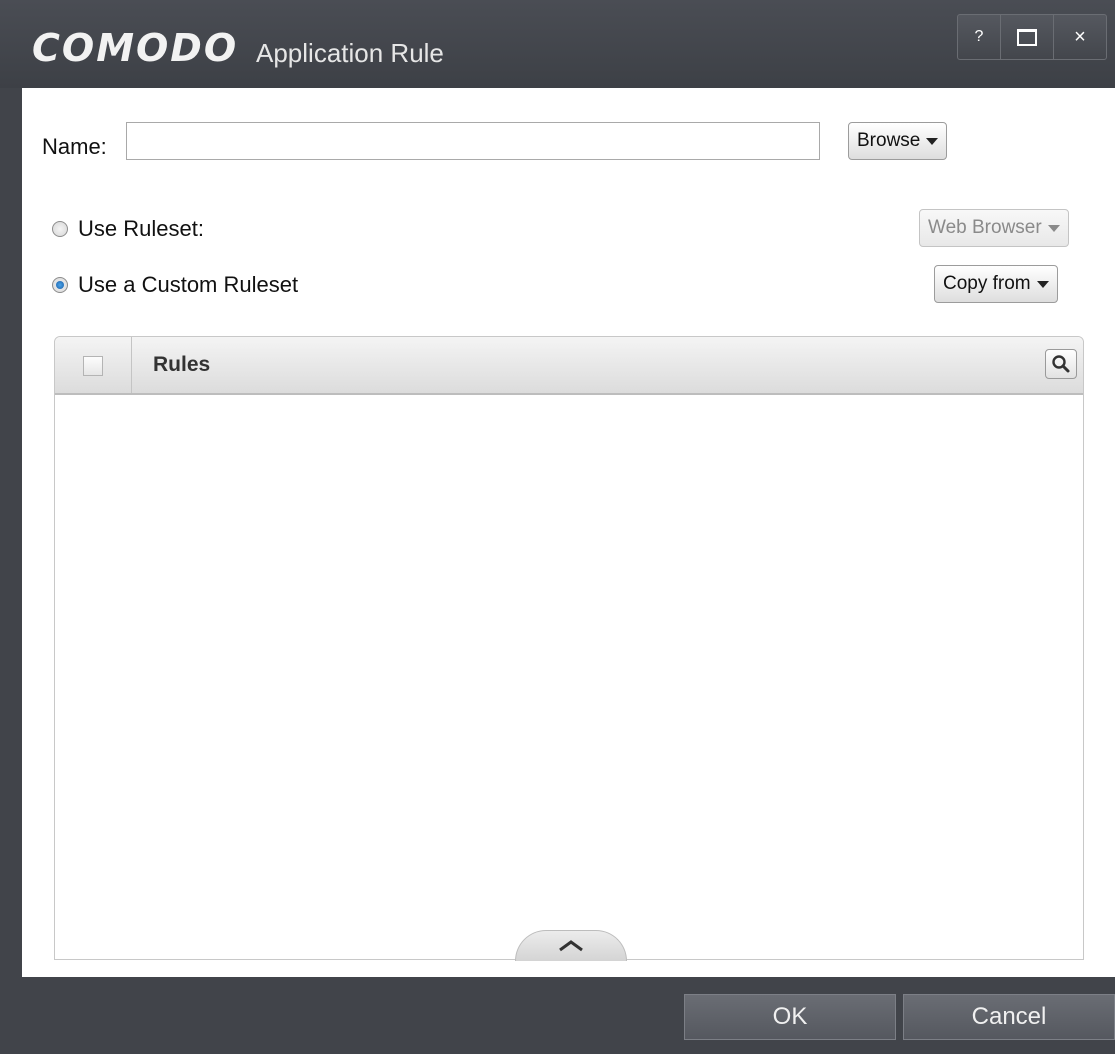 The height and width of the screenshot is (1054, 1115). Describe the element at coordinates (60, 229) in the screenshot. I see `use-ruleset-radio` at that location.